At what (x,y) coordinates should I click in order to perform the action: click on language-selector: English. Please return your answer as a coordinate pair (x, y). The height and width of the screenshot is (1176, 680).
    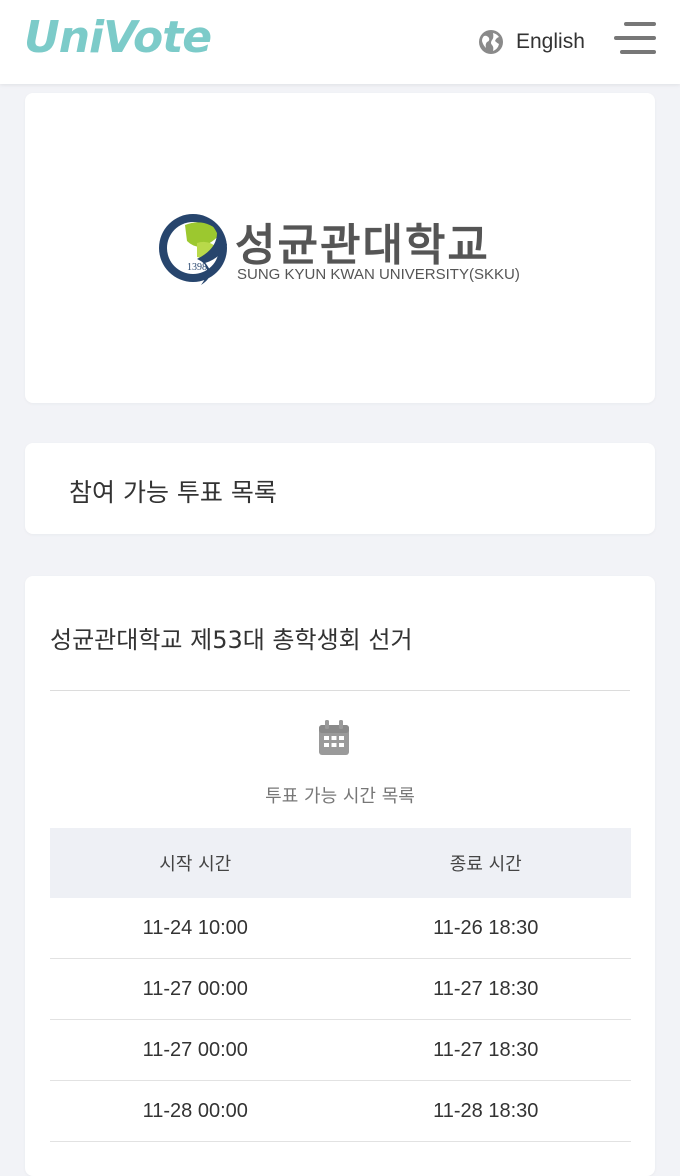
    Looking at the image, I should click on (531, 42).